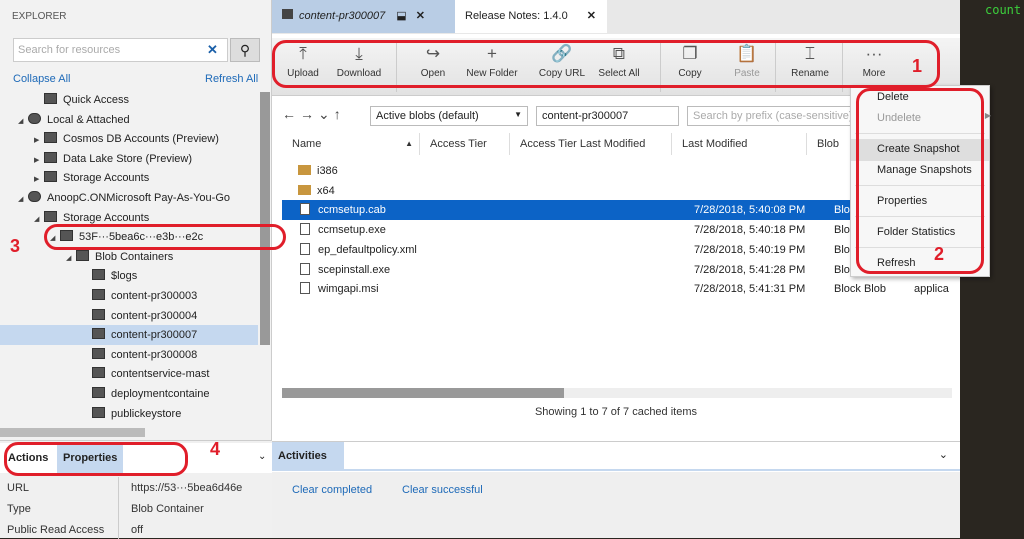  I want to click on tab-release-notes: Release Notes: 1.4.0 ✕, so click(531, 16).